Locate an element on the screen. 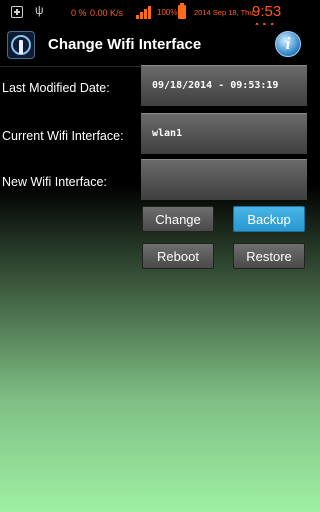 This screenshot has height=512, width=320. wifi-app-icon is located at coordinates (21, 45).